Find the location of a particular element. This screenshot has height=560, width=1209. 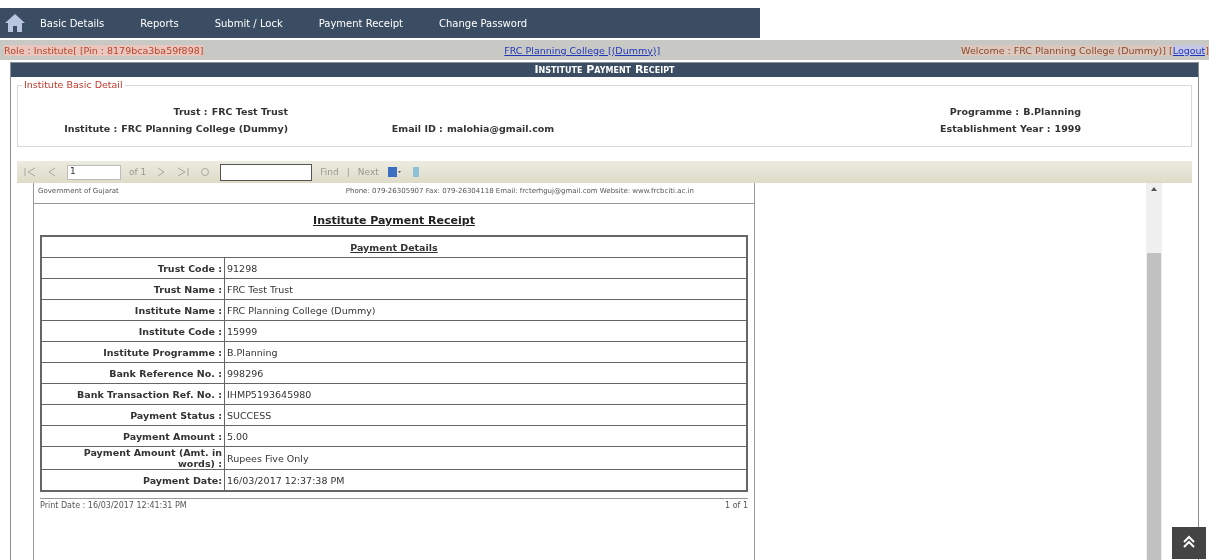

print-date-text: Print Date : 16/03/2017 12:41:31 PM is located at coordinates (113, 505).